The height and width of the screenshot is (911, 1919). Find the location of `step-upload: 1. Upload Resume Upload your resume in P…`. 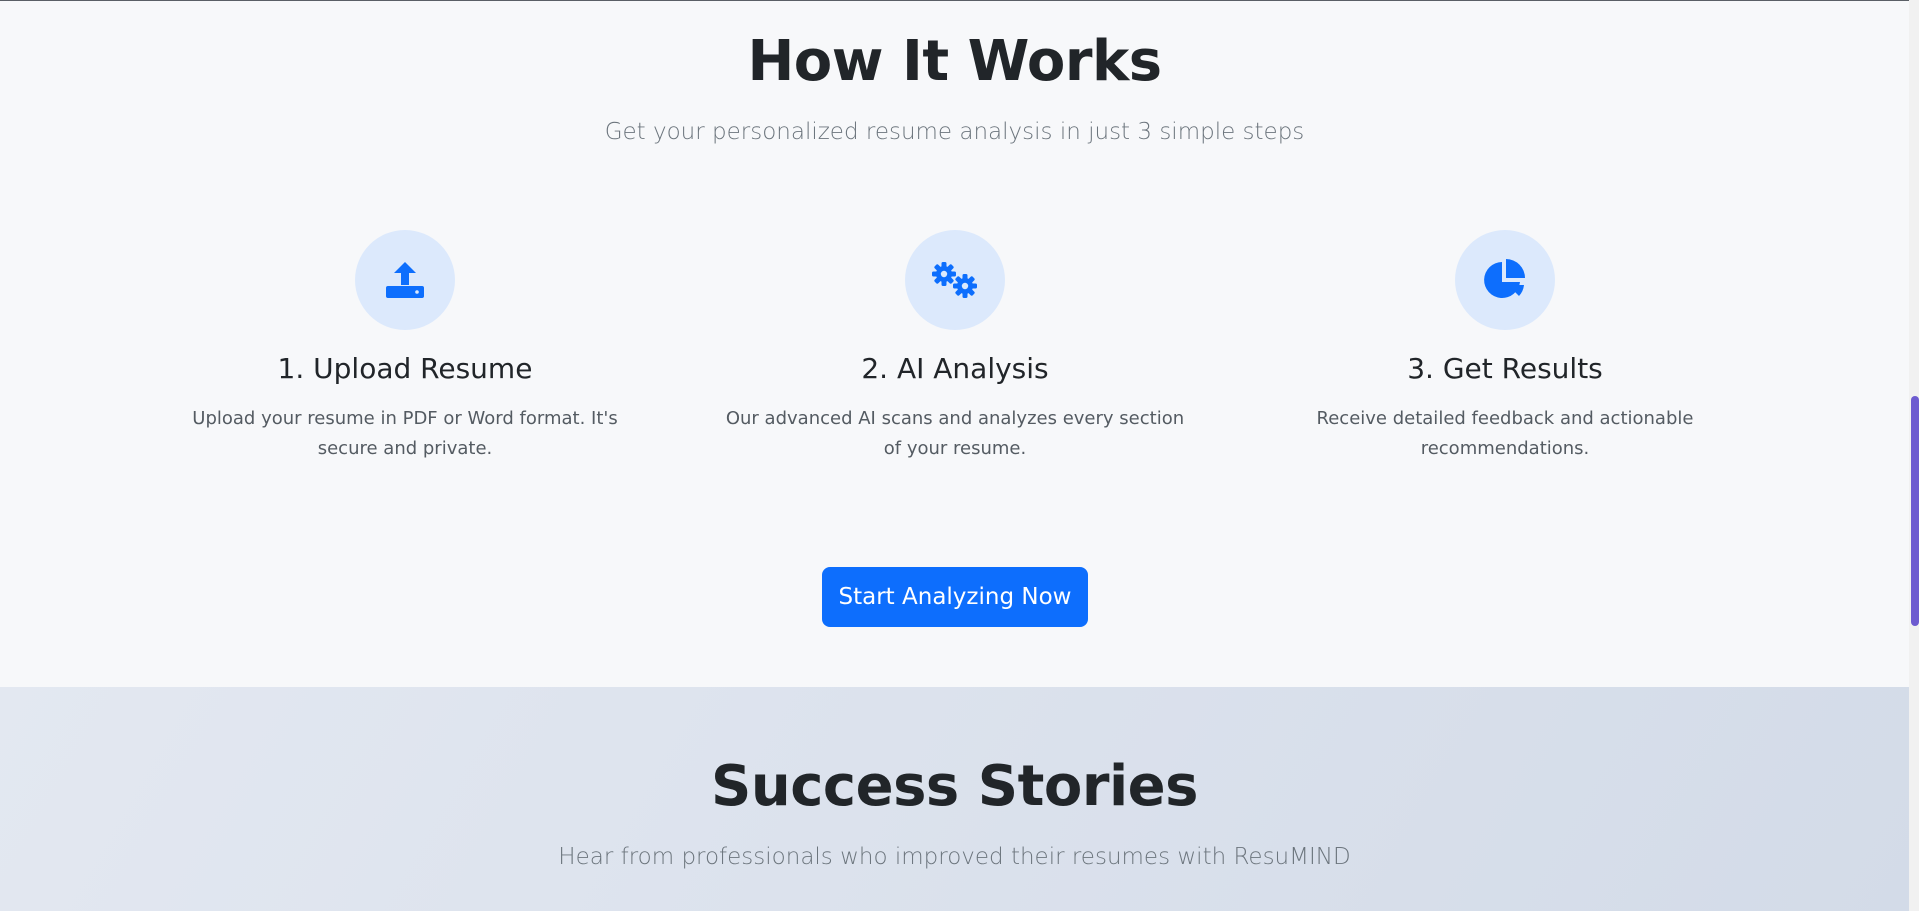

step-upload: 1. Upload Resume Upload your resume in P… is located at coordinates (405, 347).